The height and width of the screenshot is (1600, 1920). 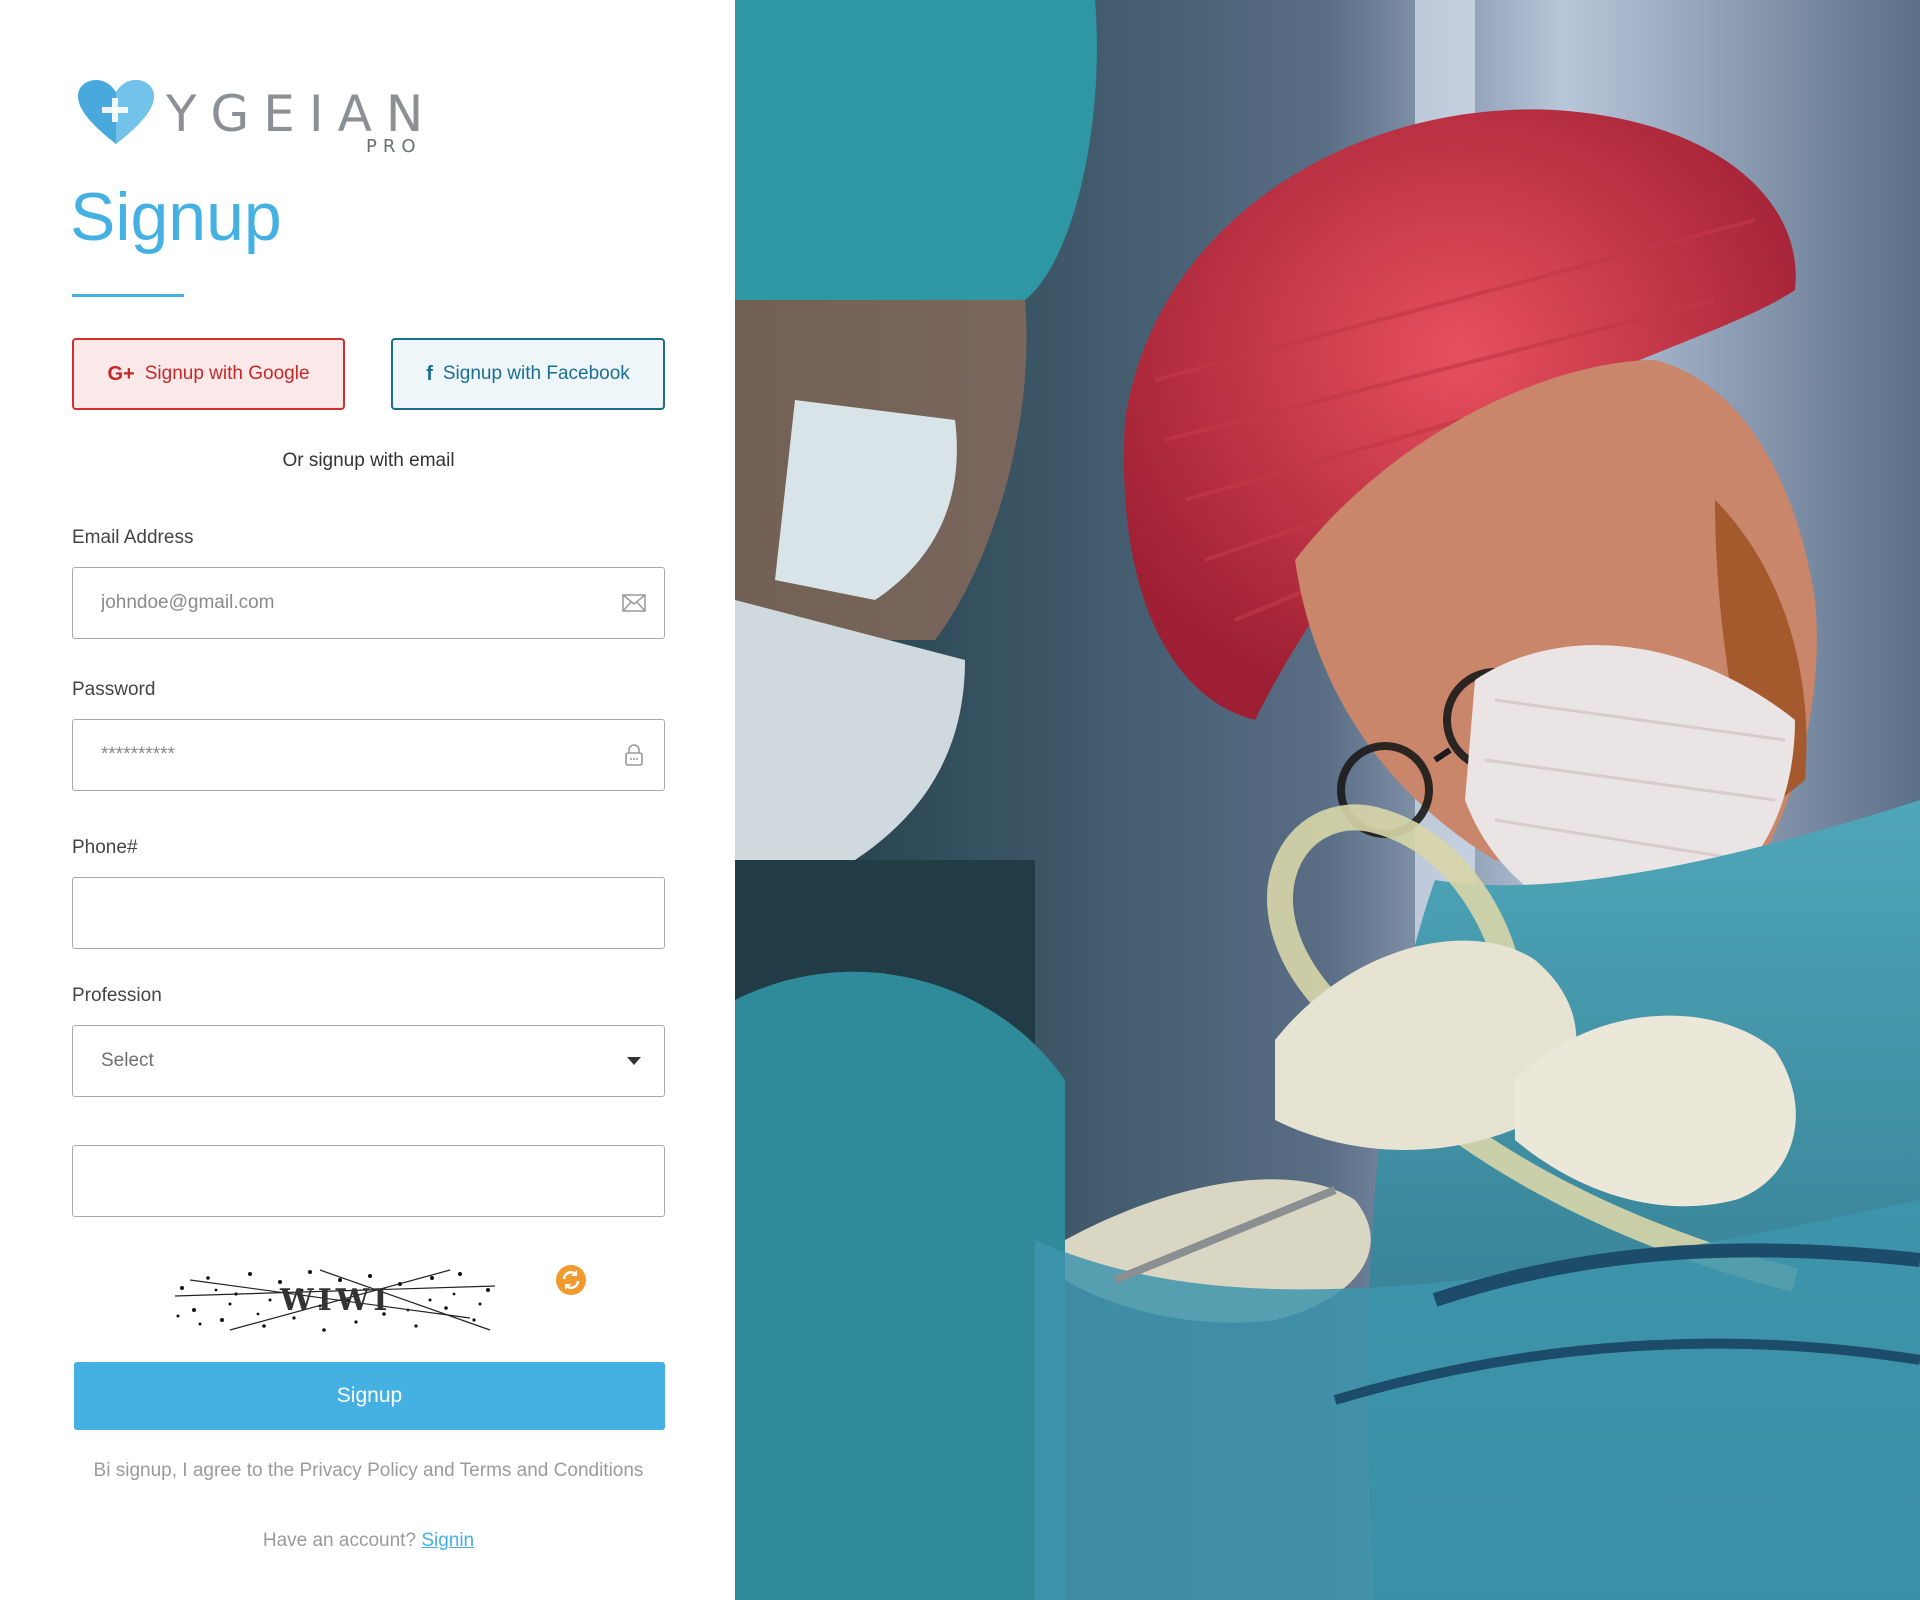 I want to click on password-field, so click(x=368, y=755).